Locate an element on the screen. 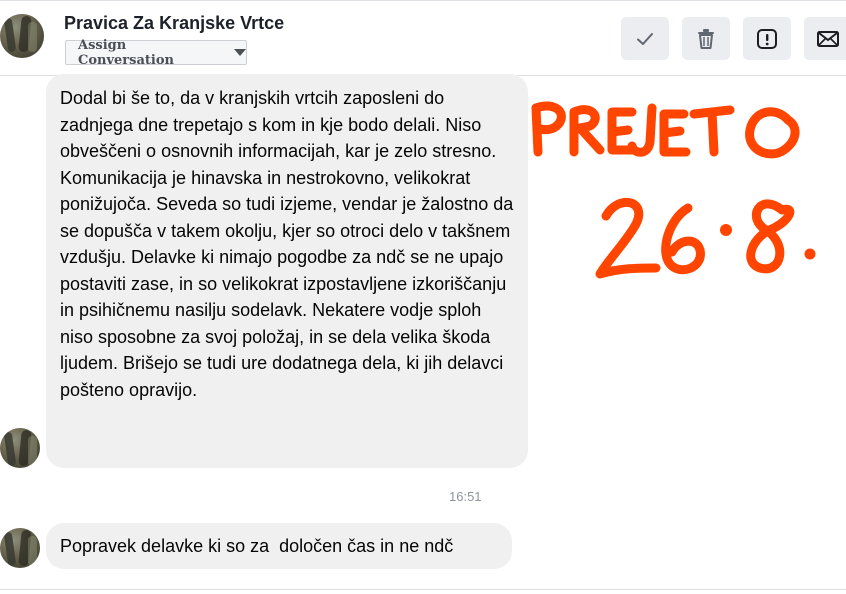 The width and height of the screenshot is (846, 594). message-timestamp: 16:51 is located at coordinates (465, 496).